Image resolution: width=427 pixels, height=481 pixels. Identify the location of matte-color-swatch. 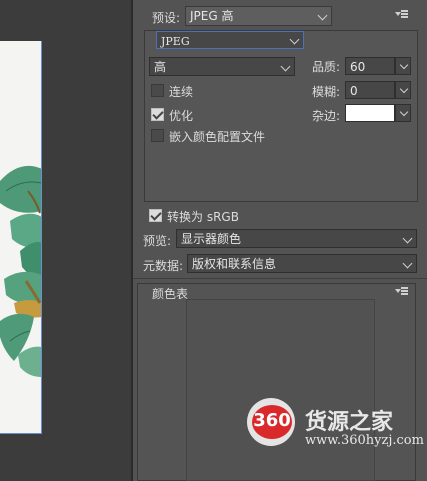
(370, 113).